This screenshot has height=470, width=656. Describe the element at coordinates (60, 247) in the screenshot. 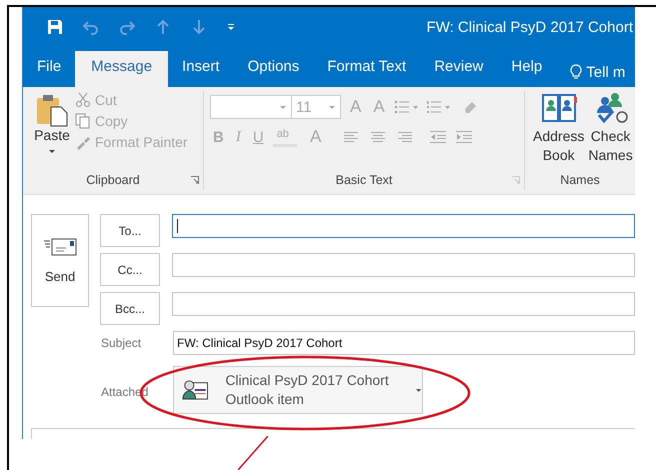

I see `envelope-icon` at that location.